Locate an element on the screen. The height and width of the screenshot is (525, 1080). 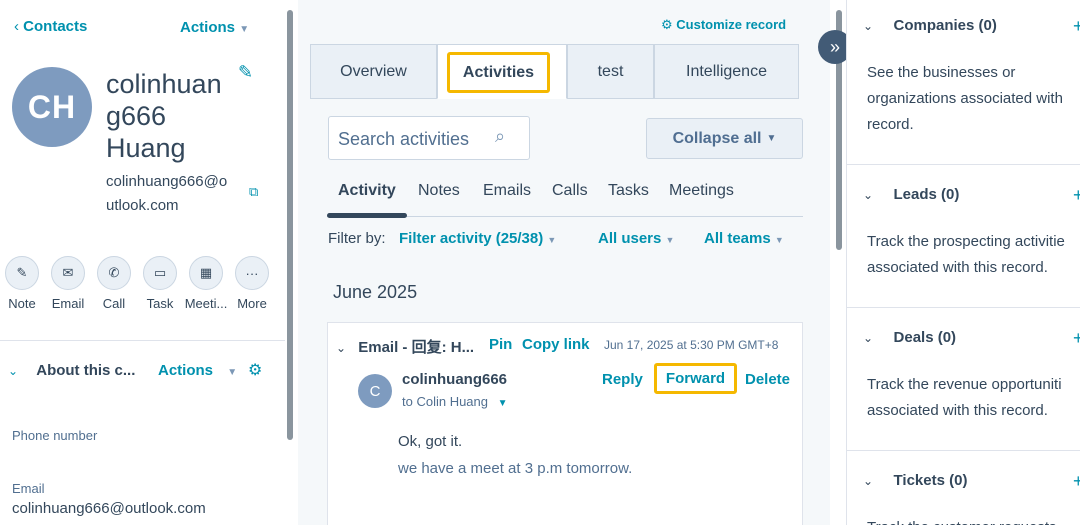
deals-section-header: ⌄ Deals (0) is located at coordinates (971, 338).